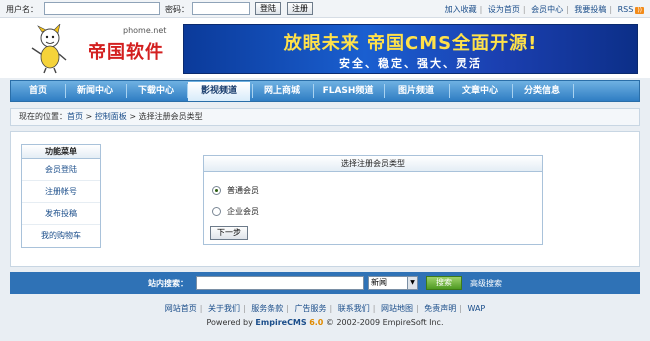 This screenshot has width=650, height=341. What do you see at coordinates (590, 9) in the screenshot?
I see `link-submit: 我要投稿` at bounding box center [590, 9].